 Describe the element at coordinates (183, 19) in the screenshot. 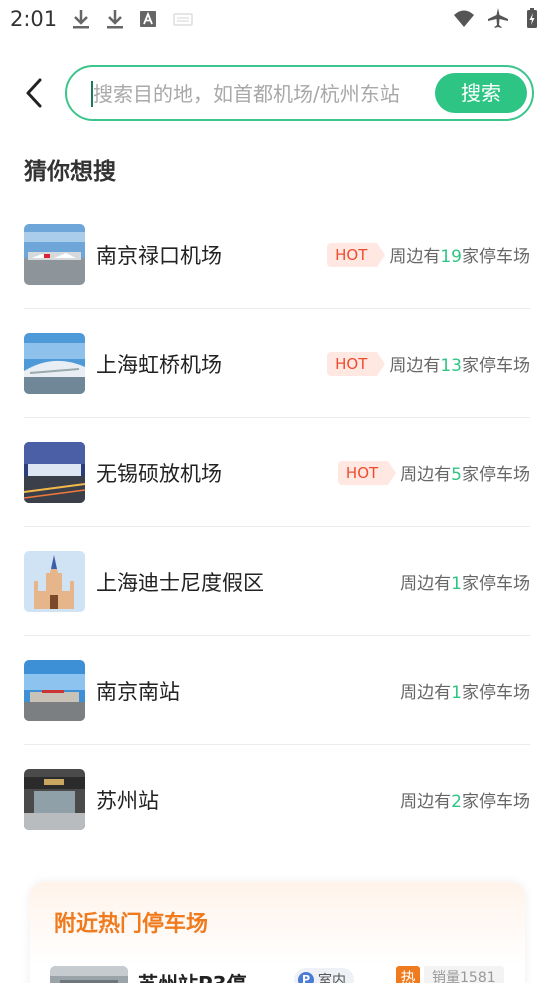

I see `keyboard-icon` at that location.